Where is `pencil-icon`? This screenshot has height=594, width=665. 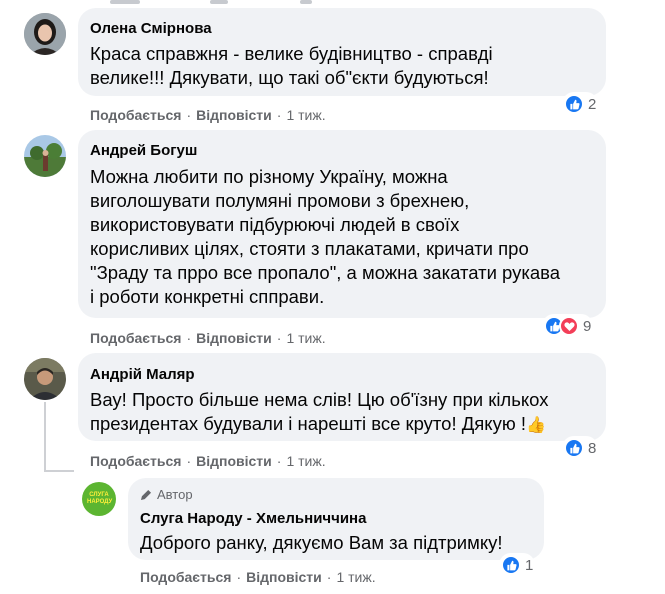
pencil-icon is located at coordinates (146, 494).